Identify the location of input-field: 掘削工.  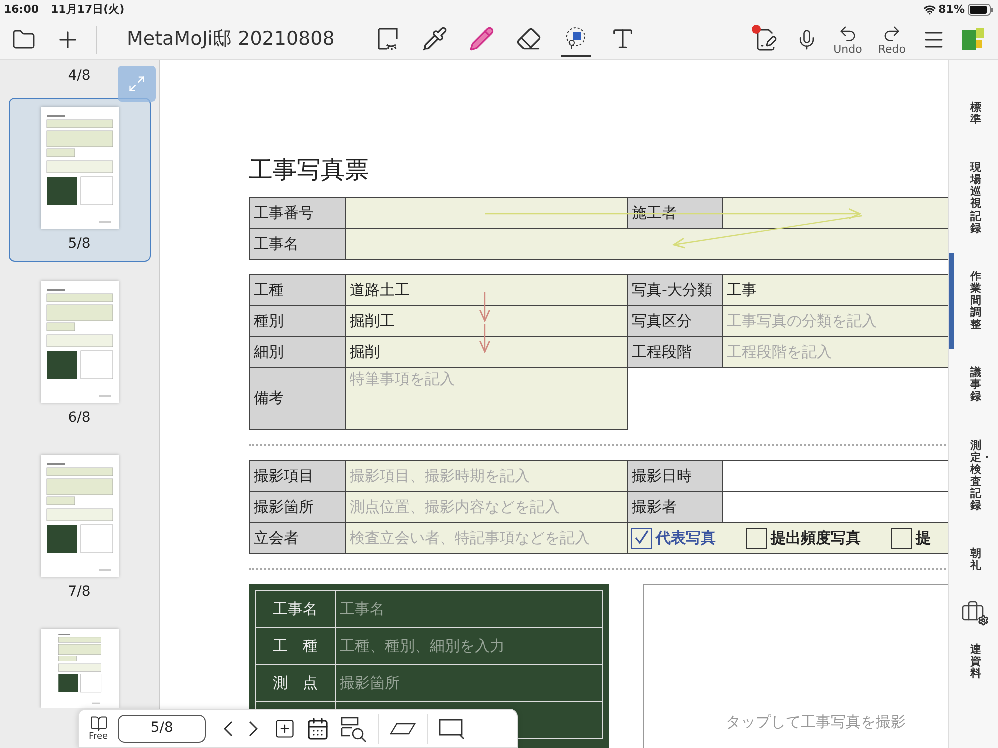
(487, 321).